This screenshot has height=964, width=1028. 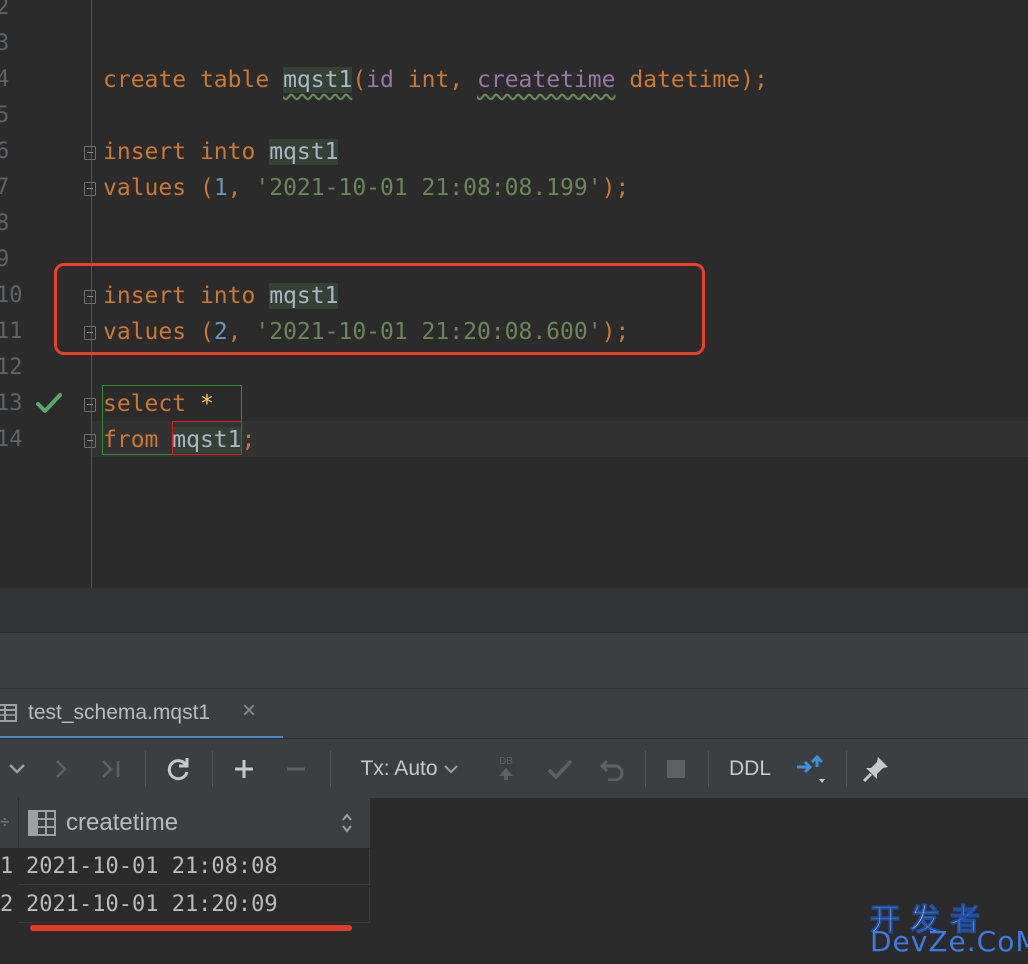 What do you see at coordinates (244, 769) in the screenshot?
I see `add-row-icon` at bounding box center [244, 769].